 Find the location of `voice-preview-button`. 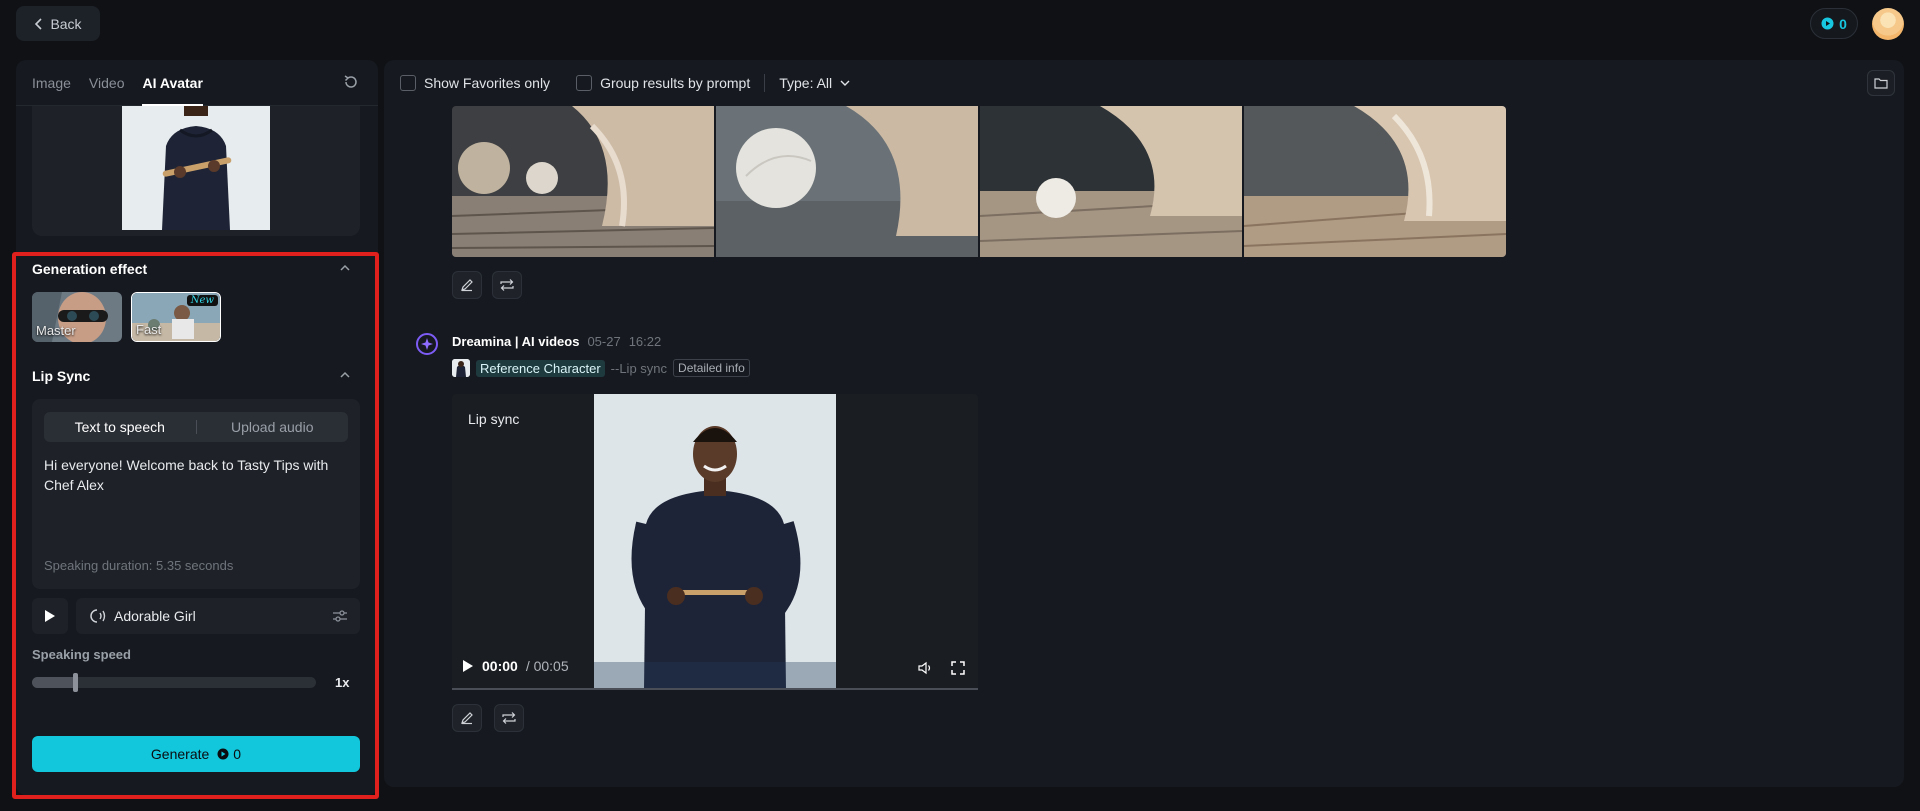

voice-preview-button is located at coordinates (50, 616).